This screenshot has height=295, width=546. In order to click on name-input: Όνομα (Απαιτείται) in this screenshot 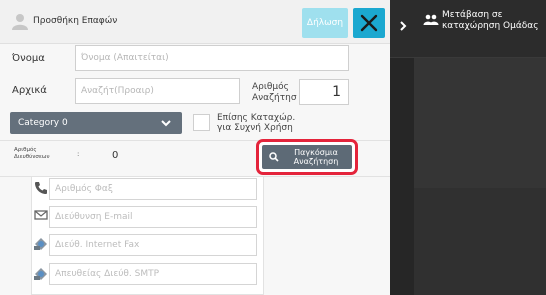, I will do `click(212, 58)`.